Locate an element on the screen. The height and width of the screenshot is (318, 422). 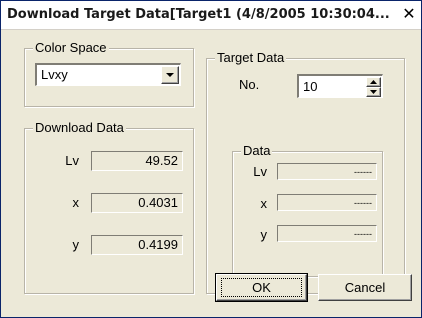
download-y-label: y is located at coordinates (76, 244).